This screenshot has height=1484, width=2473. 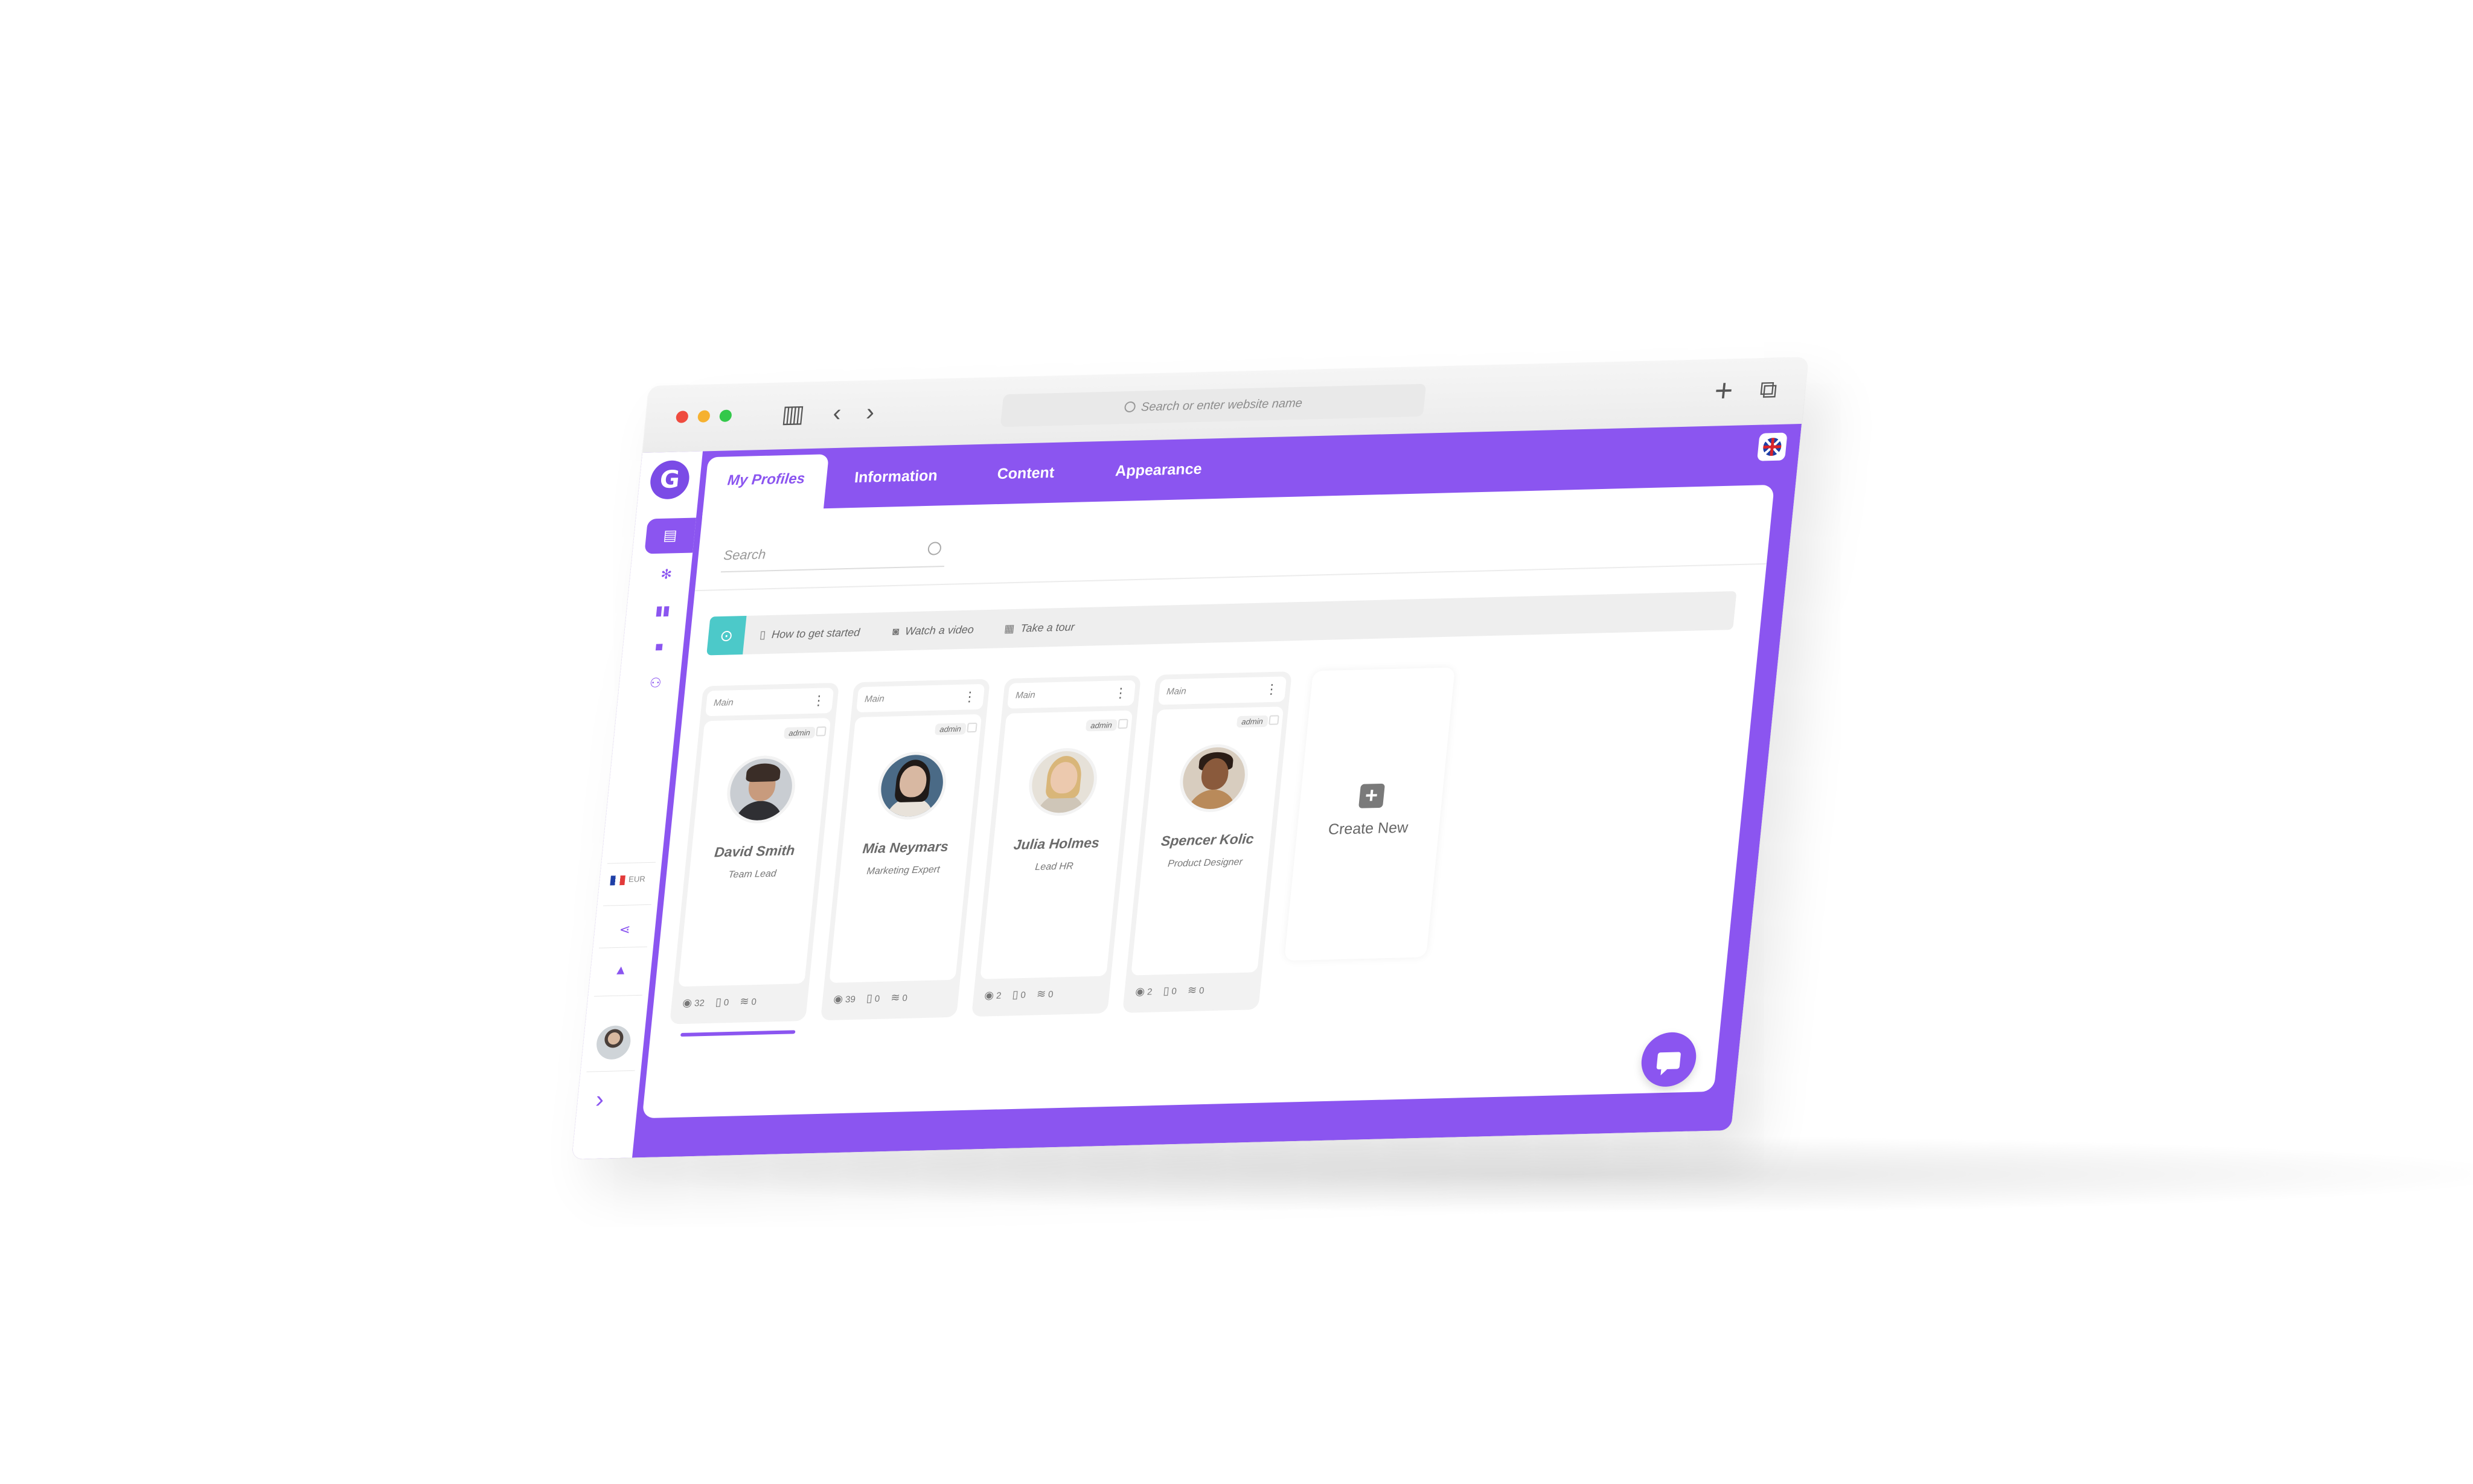 I want to click on camera-icon: ◙, so click(x=896, y=632).